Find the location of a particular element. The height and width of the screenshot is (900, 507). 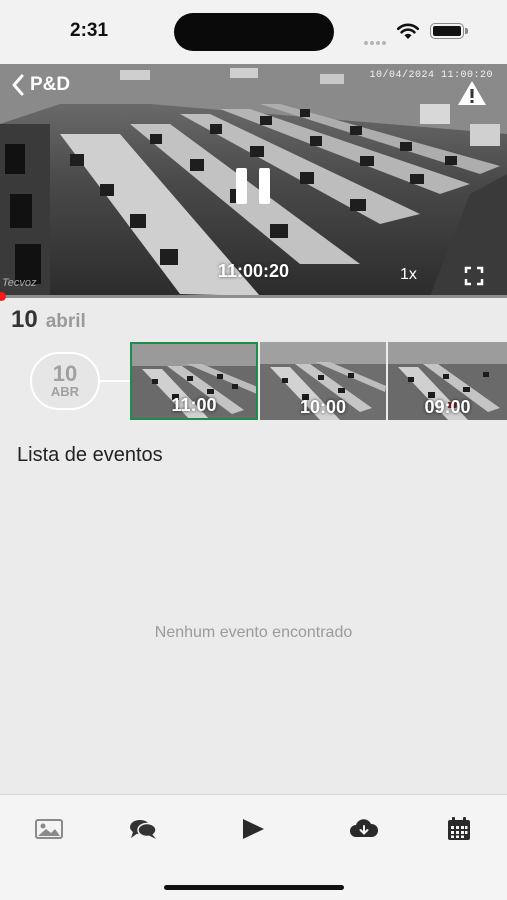

day-badge-day: 10 is located at coordinates (65, 373).